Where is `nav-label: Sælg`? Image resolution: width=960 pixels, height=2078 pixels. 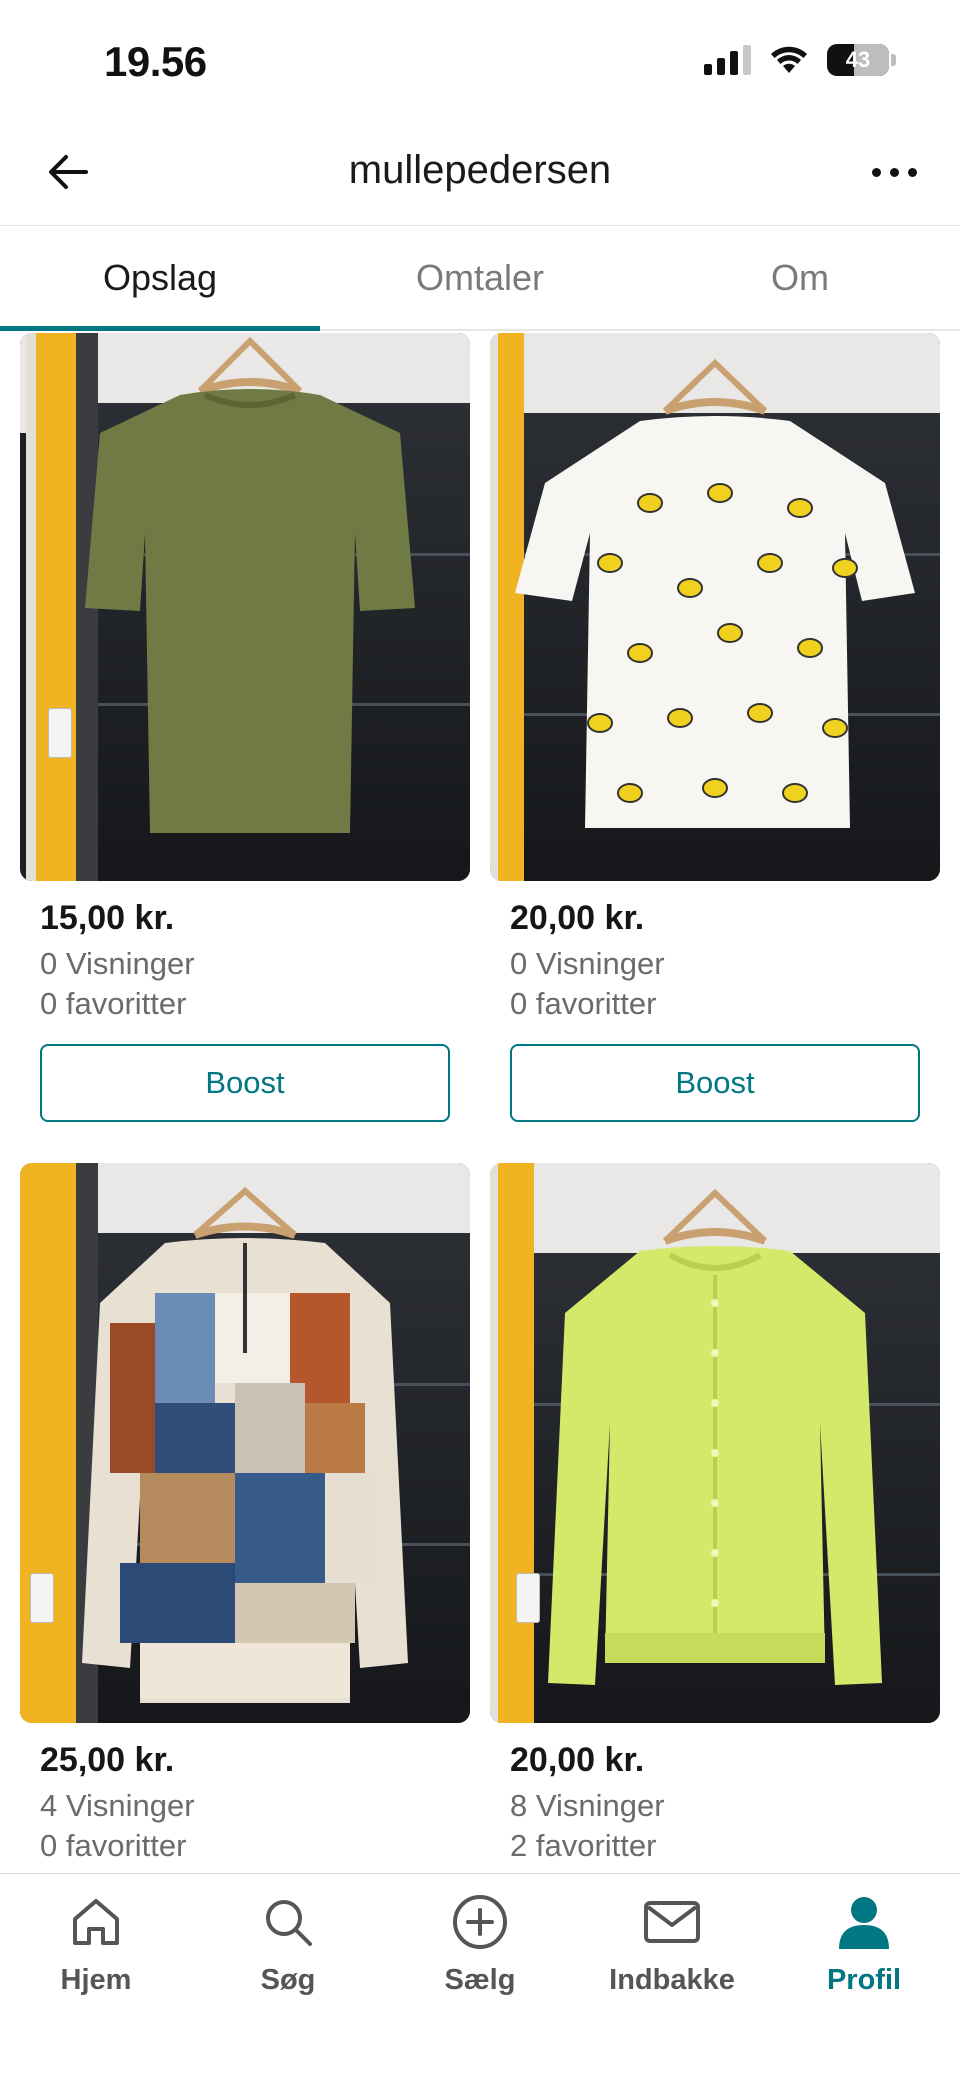 nav-label: Sælg is located at coordinates (480, 1980).